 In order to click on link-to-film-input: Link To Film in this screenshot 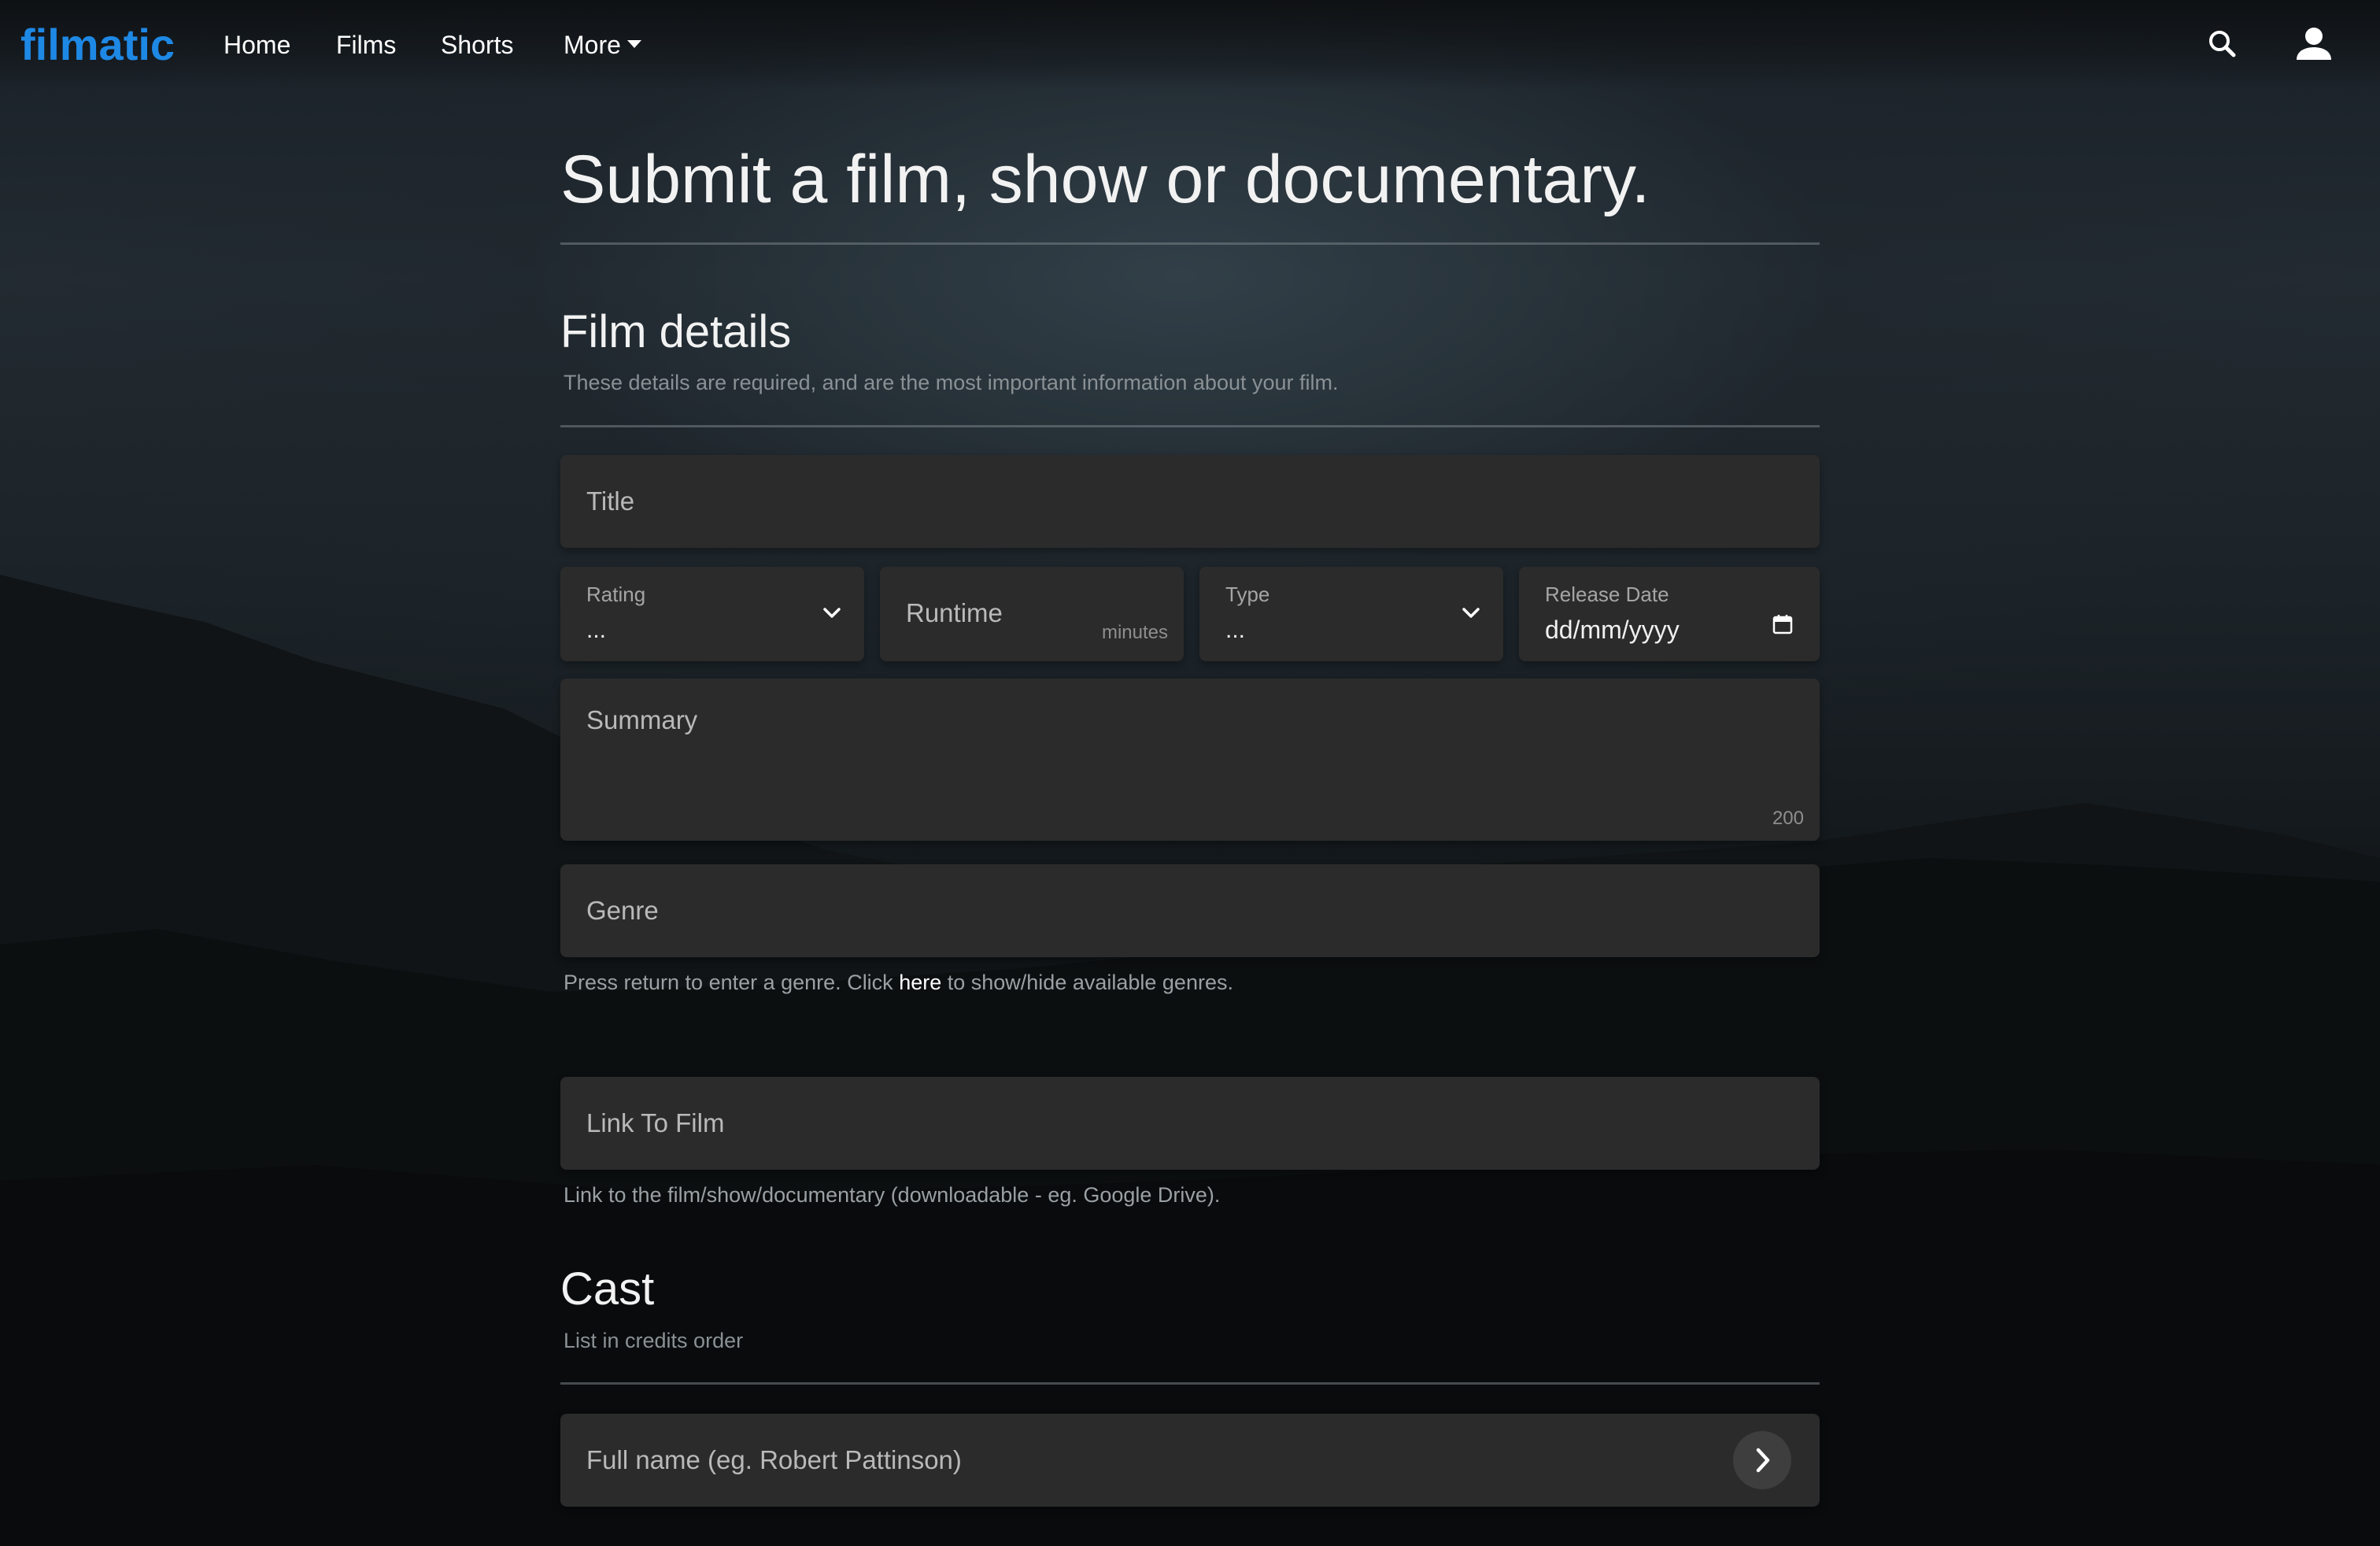, I will do `click(1190, 1124)`.